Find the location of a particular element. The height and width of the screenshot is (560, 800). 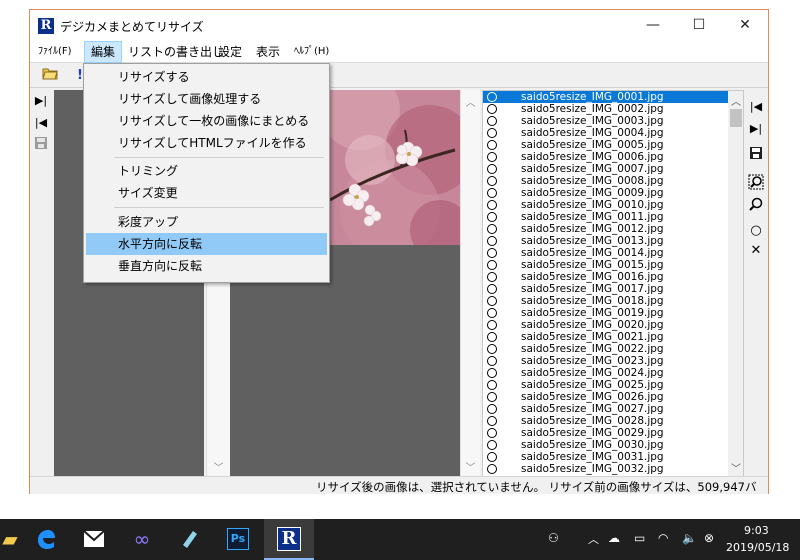

file-name: saido5resize_IMG_0006.jpg is located at coordinates (592, 157).